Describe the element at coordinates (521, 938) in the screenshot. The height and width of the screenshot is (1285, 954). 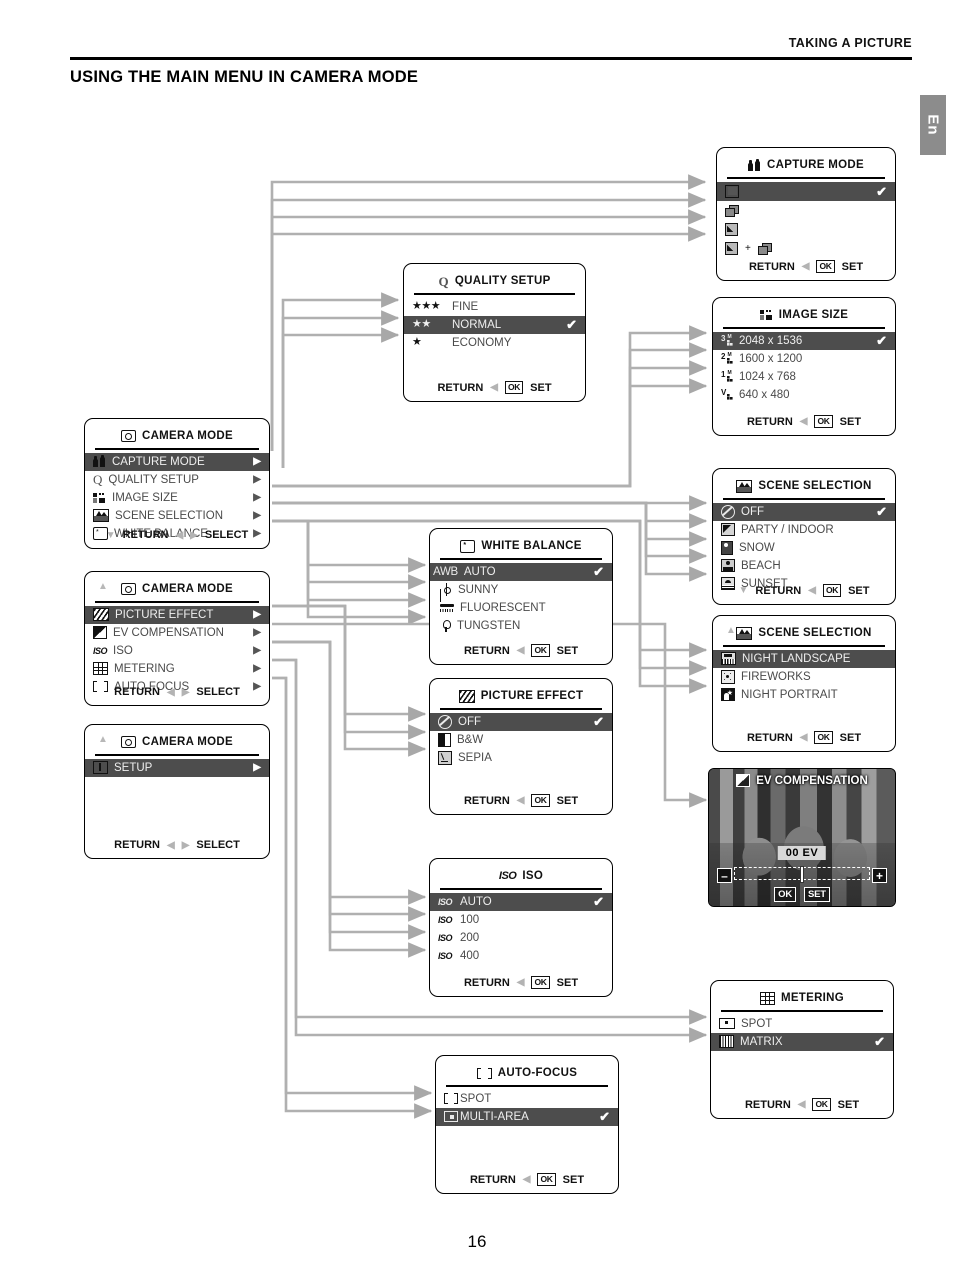
I see `option-200: ISO 200` at that location.